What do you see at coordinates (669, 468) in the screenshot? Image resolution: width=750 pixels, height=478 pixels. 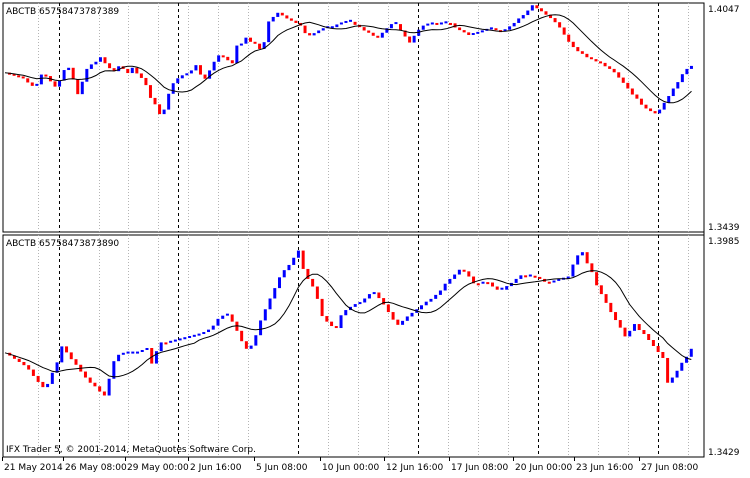 I see `x-axis-label: 27 Jun 08:00` at bounding box center [669, 468].